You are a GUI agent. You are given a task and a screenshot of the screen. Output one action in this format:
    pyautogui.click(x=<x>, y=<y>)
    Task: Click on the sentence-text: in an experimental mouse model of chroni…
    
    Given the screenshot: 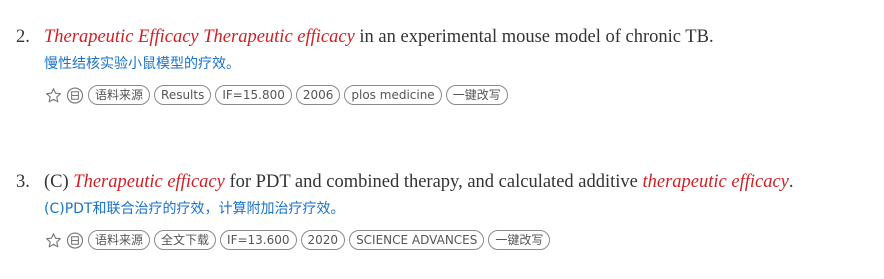 What is the action you would take?
    pyautogui.click(x=534, y=37)
    